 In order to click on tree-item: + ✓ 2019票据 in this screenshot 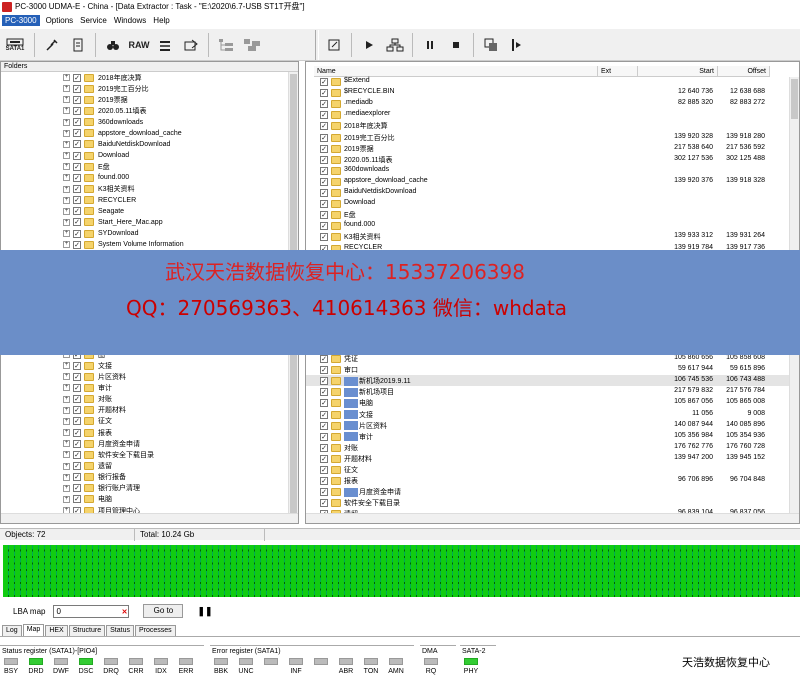, I will do `click(95, 99)`.